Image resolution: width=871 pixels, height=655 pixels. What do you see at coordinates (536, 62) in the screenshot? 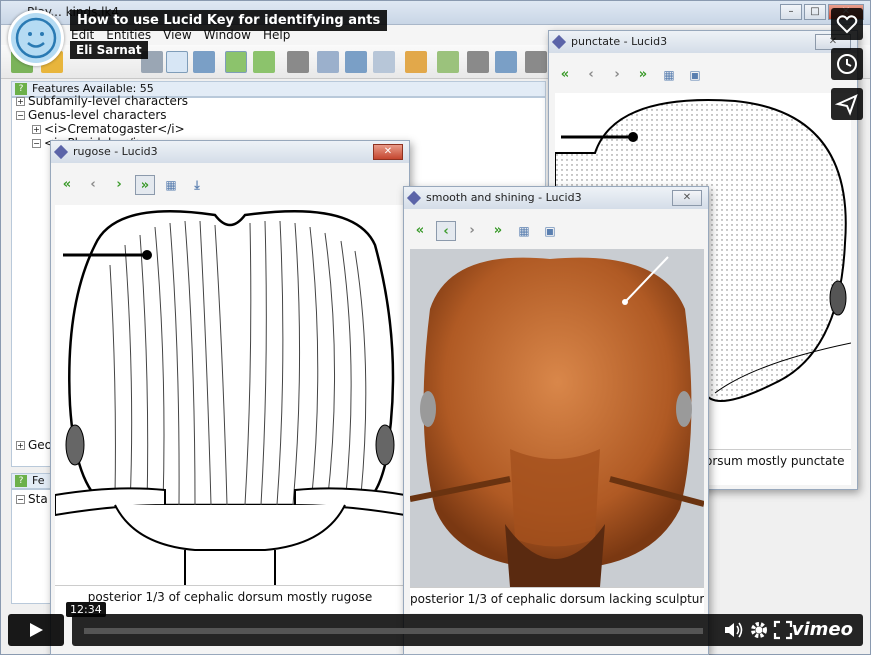
I see `help-icon` at bounding box center [536, 62].